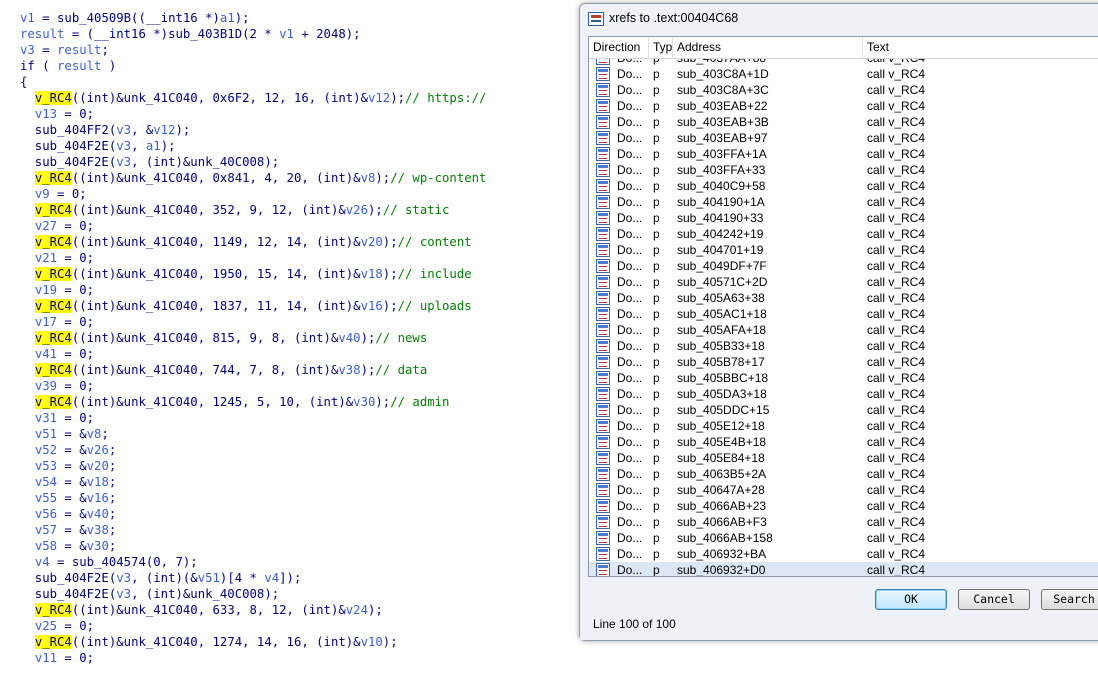 Image resolution: width=1098 pixels, height=675 pixels. What do you see at coordinates (722, 138) in the screenshot?
I see `xref-cell-address: sub_403EAB+97` at bounding box center [722, 138].